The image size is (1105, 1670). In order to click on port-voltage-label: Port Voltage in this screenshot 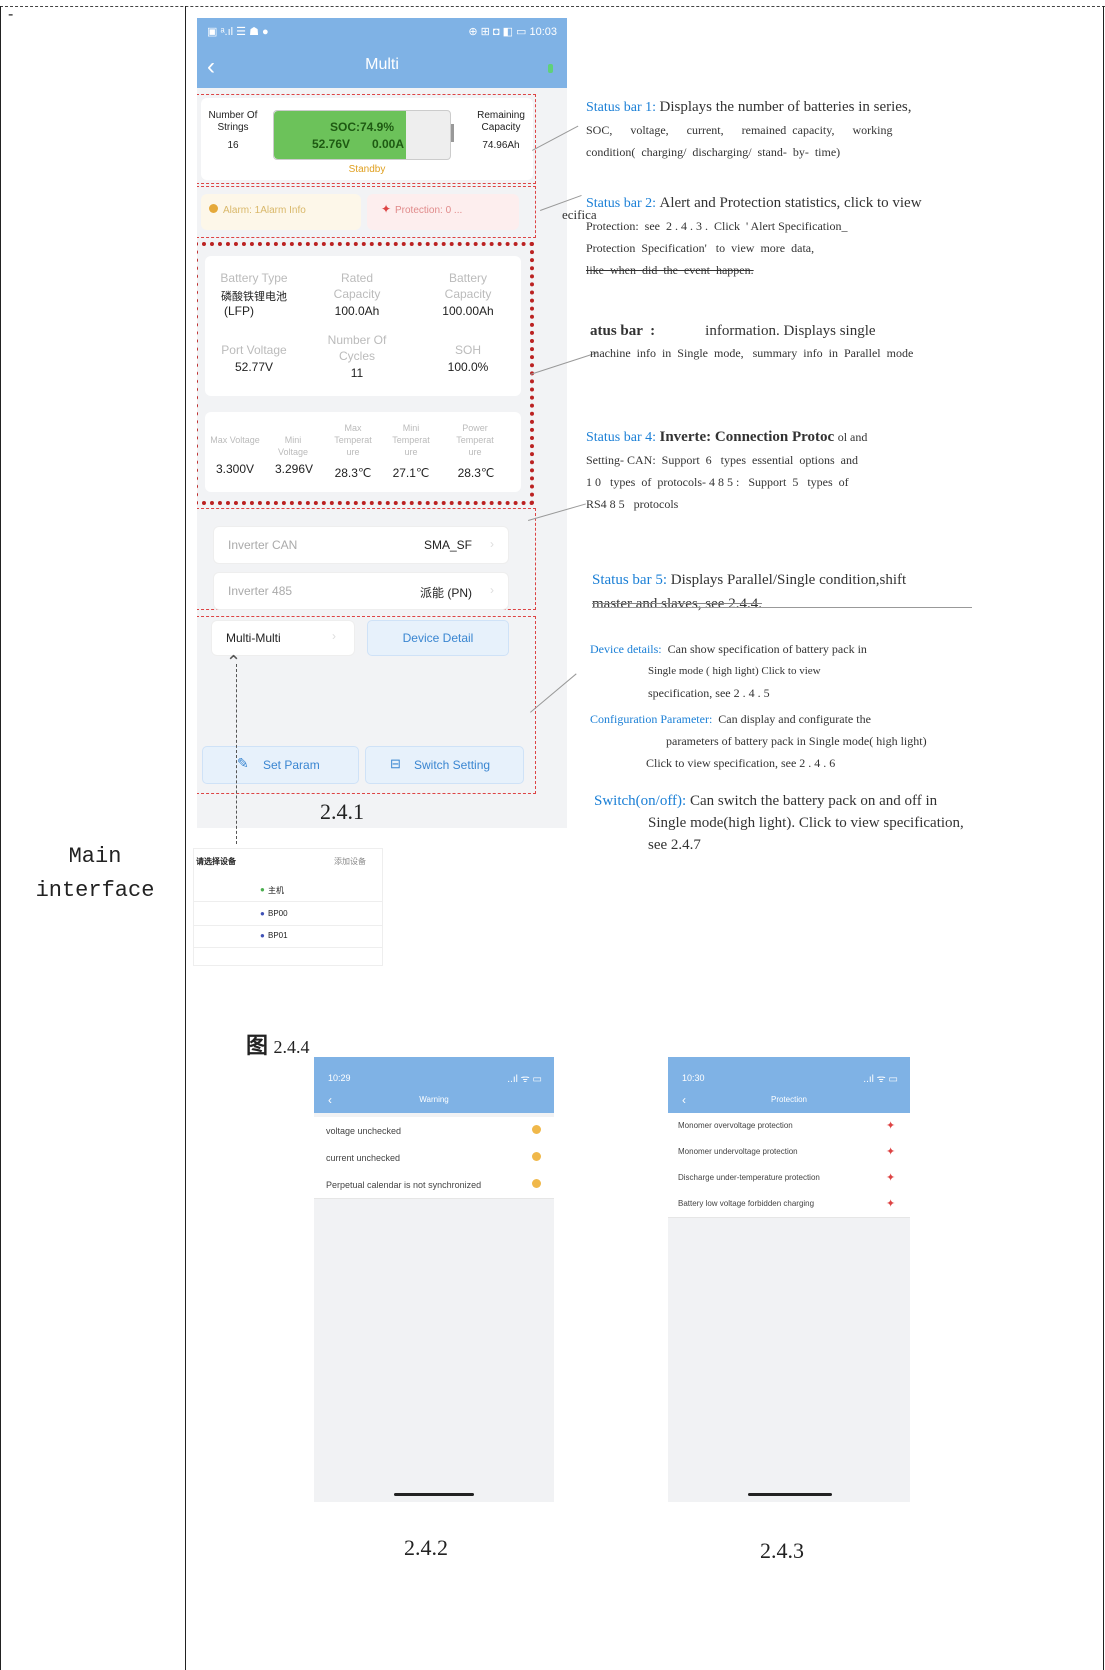, I will do `click(254, 350)`.